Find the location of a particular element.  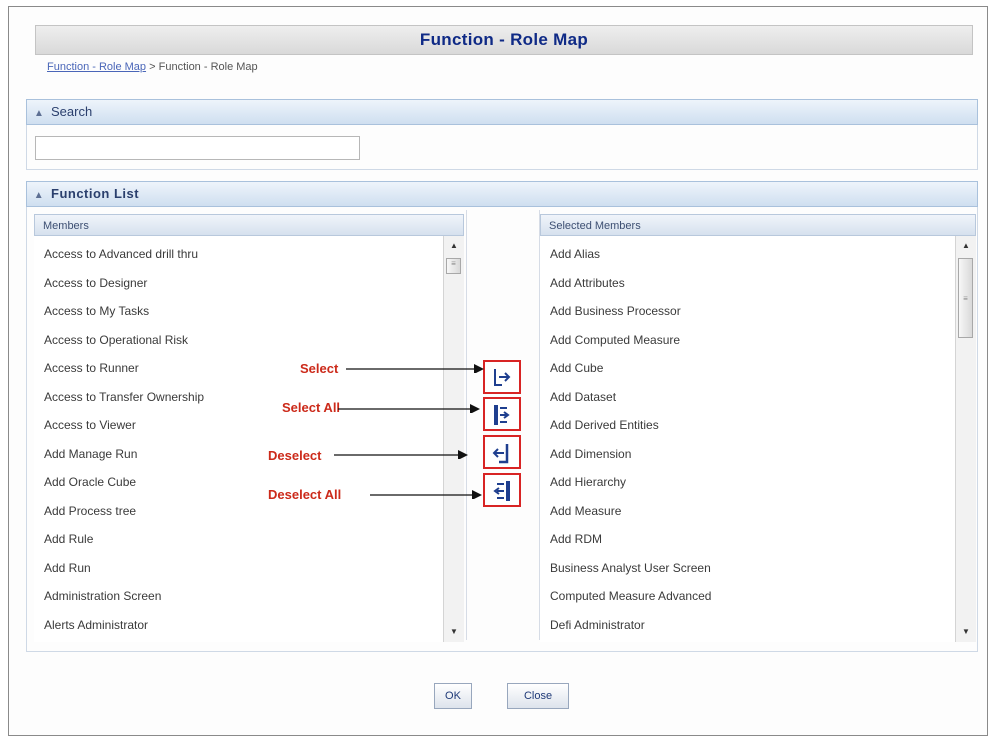

list-item: Add Dimension is located at coordinates (747, 454).